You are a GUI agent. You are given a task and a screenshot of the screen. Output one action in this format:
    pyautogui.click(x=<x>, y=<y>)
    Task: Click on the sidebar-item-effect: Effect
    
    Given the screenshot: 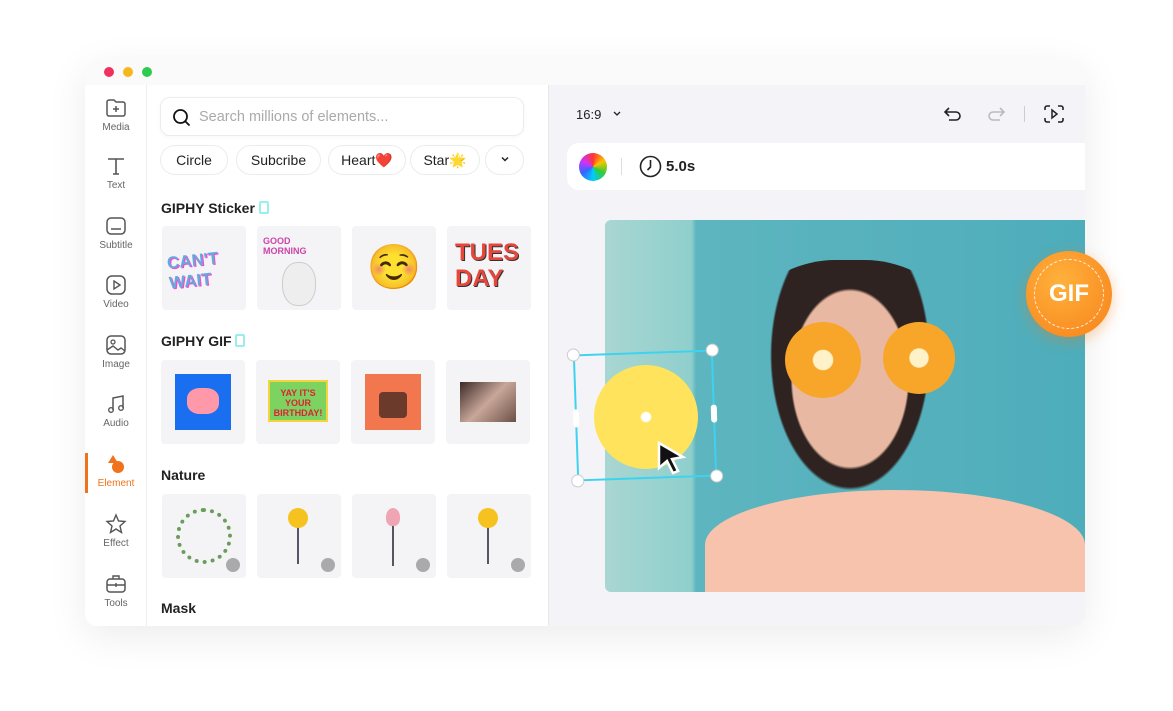 What is the action you would take?
    pyautogui.click(x=116, y=535)
    